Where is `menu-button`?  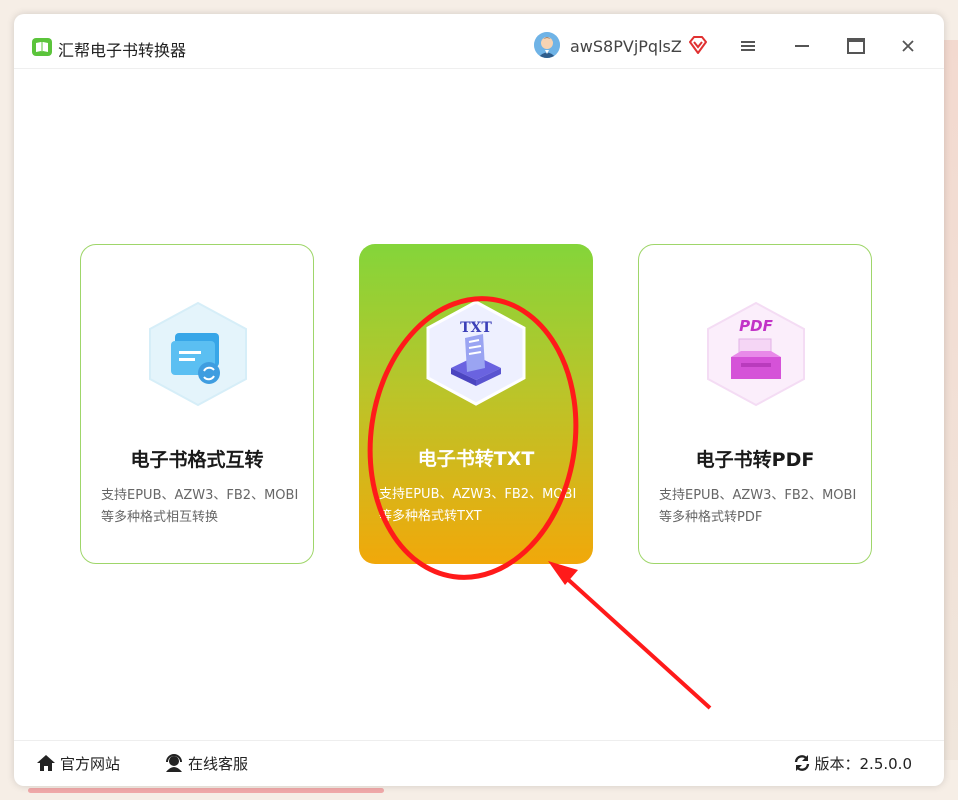
menu-button is located at coordinates (748, 46).